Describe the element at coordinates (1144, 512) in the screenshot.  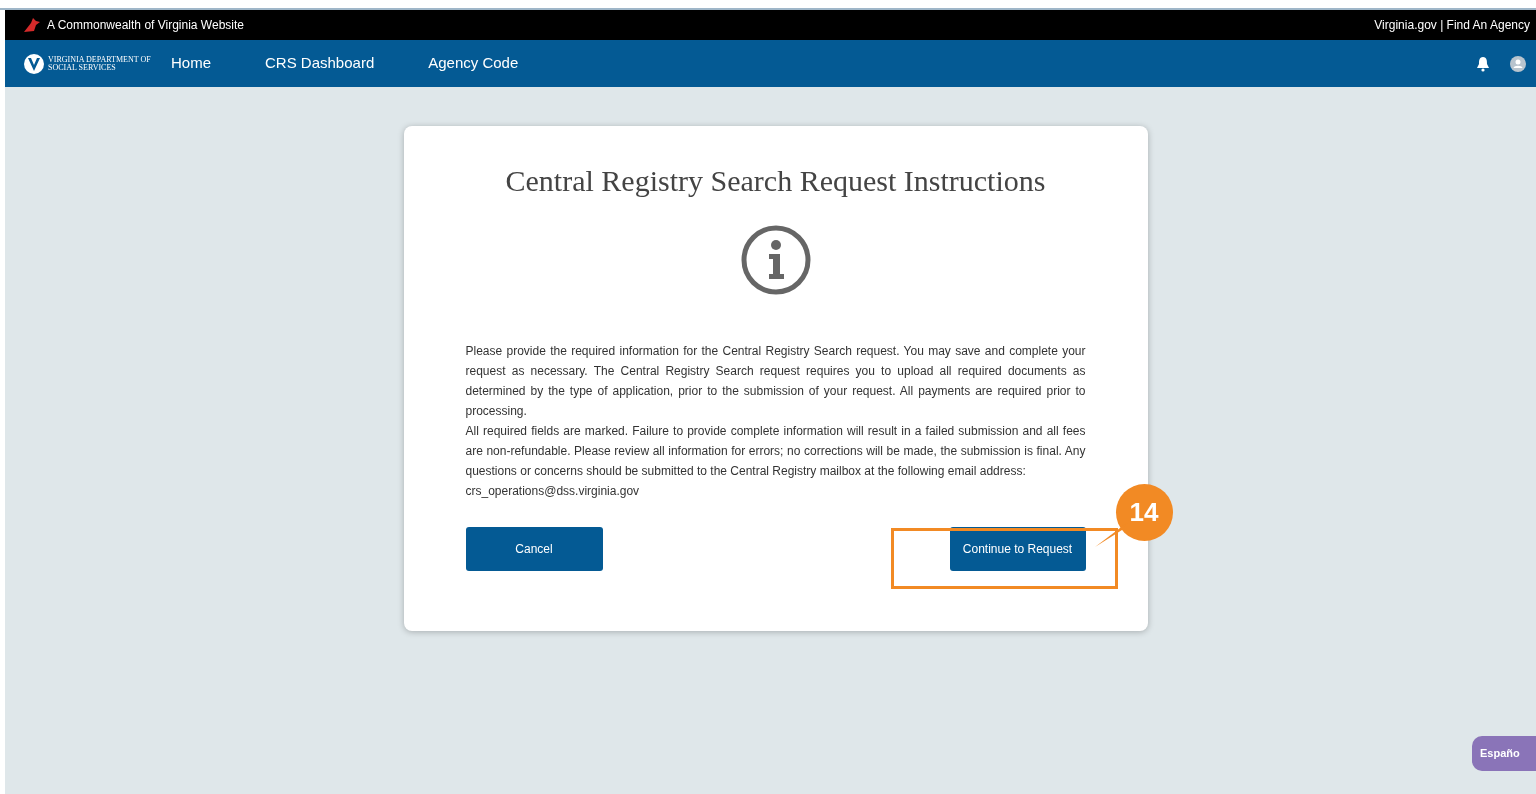
I see `step-callout: 14` at that location.